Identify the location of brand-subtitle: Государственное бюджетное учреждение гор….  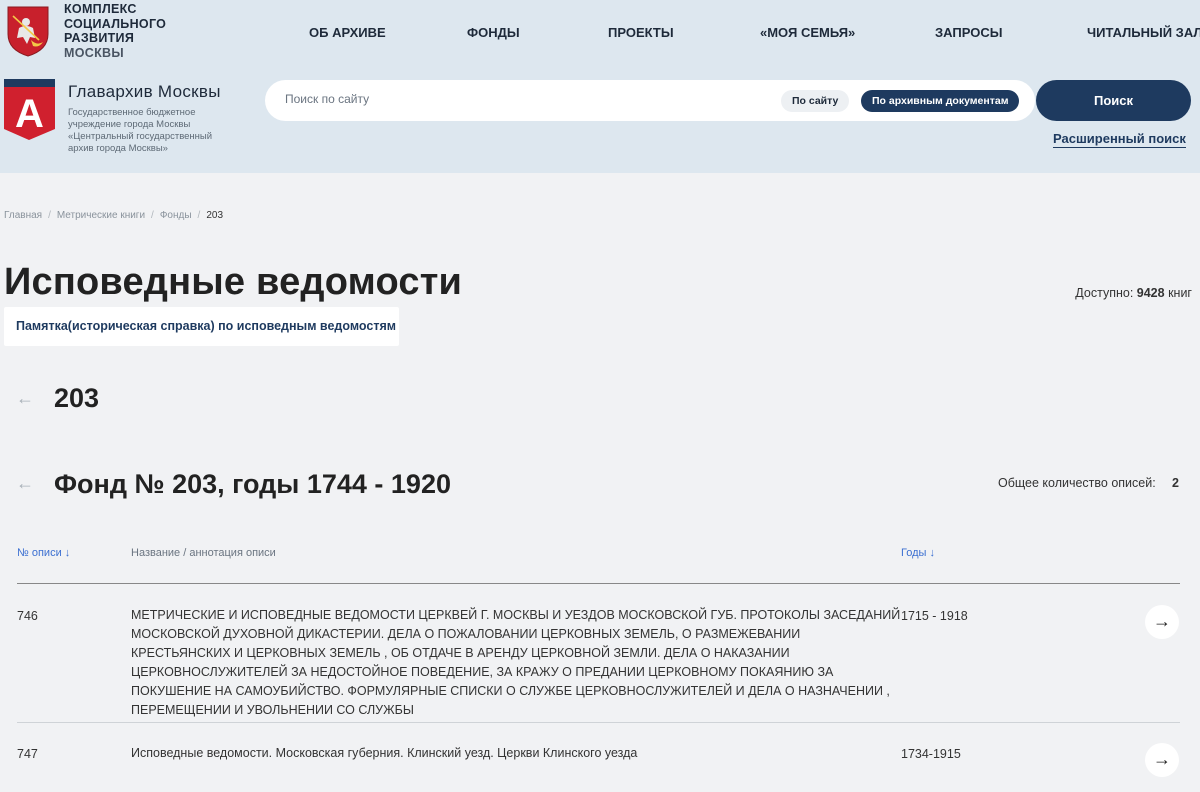
(140, 130).